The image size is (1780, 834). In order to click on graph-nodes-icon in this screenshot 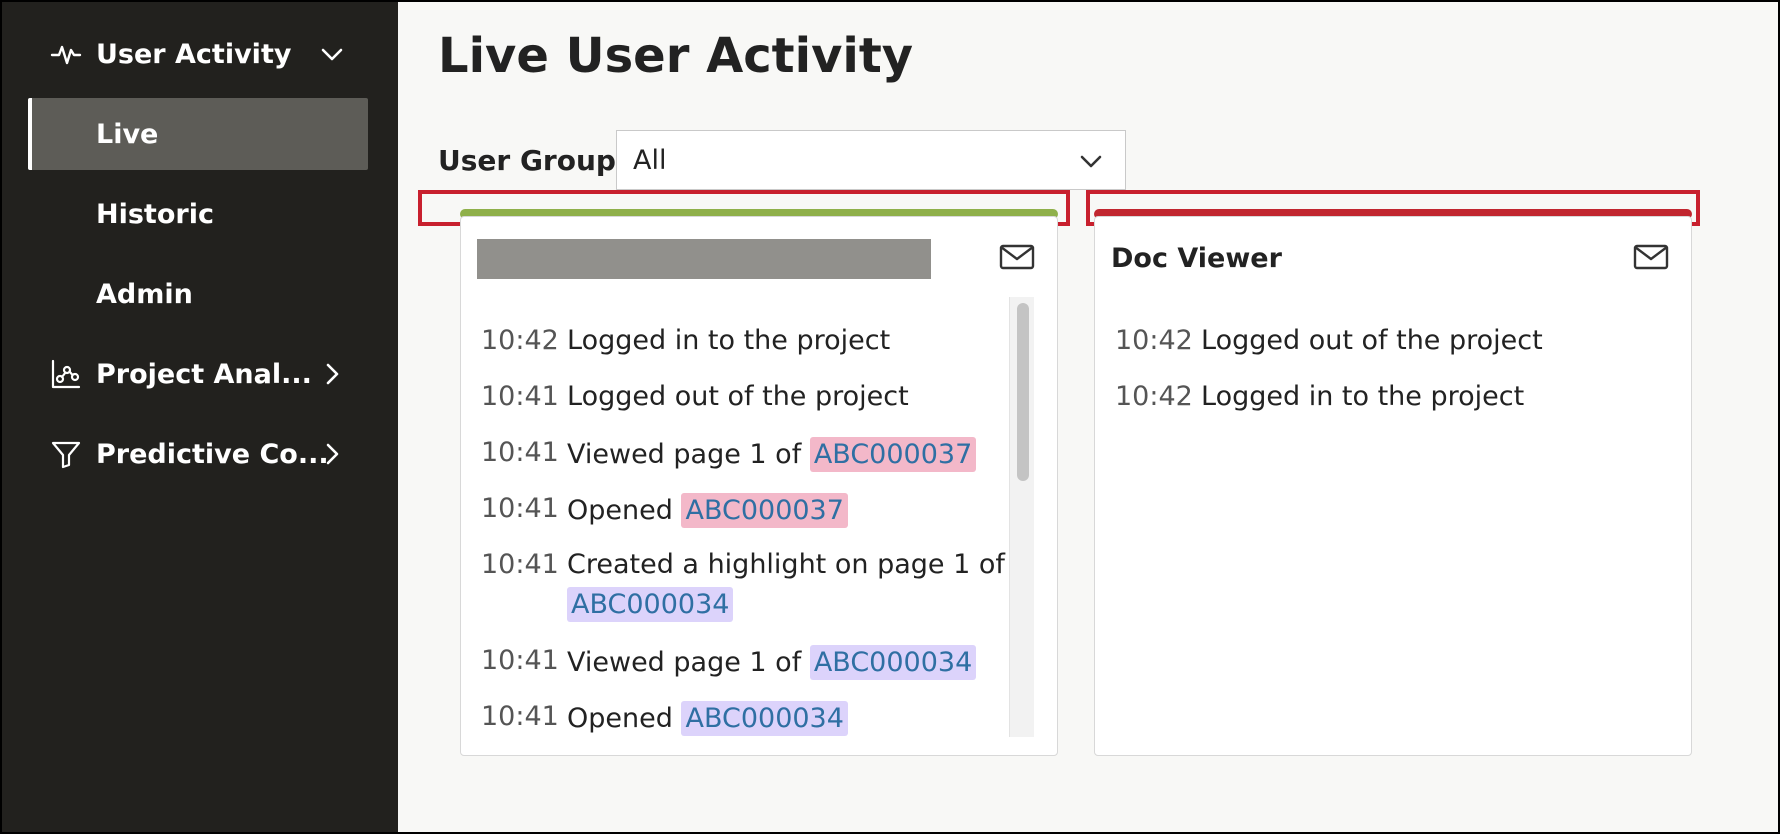, I will do `click(66, 374)`.